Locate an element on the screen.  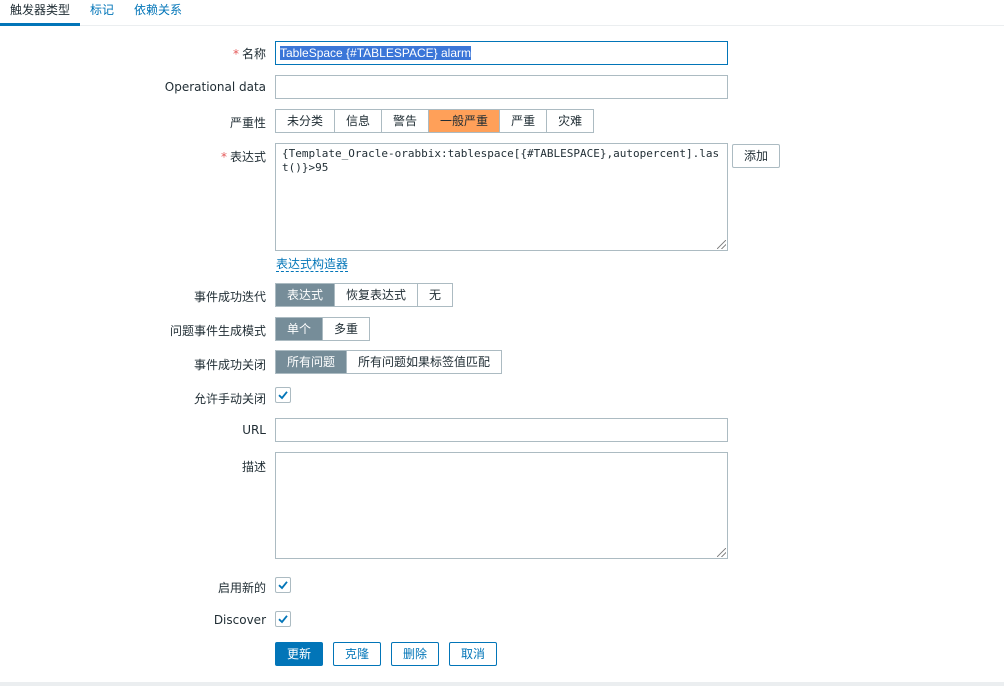
tab-tags: 标记 is located at coordinates (102, 13).